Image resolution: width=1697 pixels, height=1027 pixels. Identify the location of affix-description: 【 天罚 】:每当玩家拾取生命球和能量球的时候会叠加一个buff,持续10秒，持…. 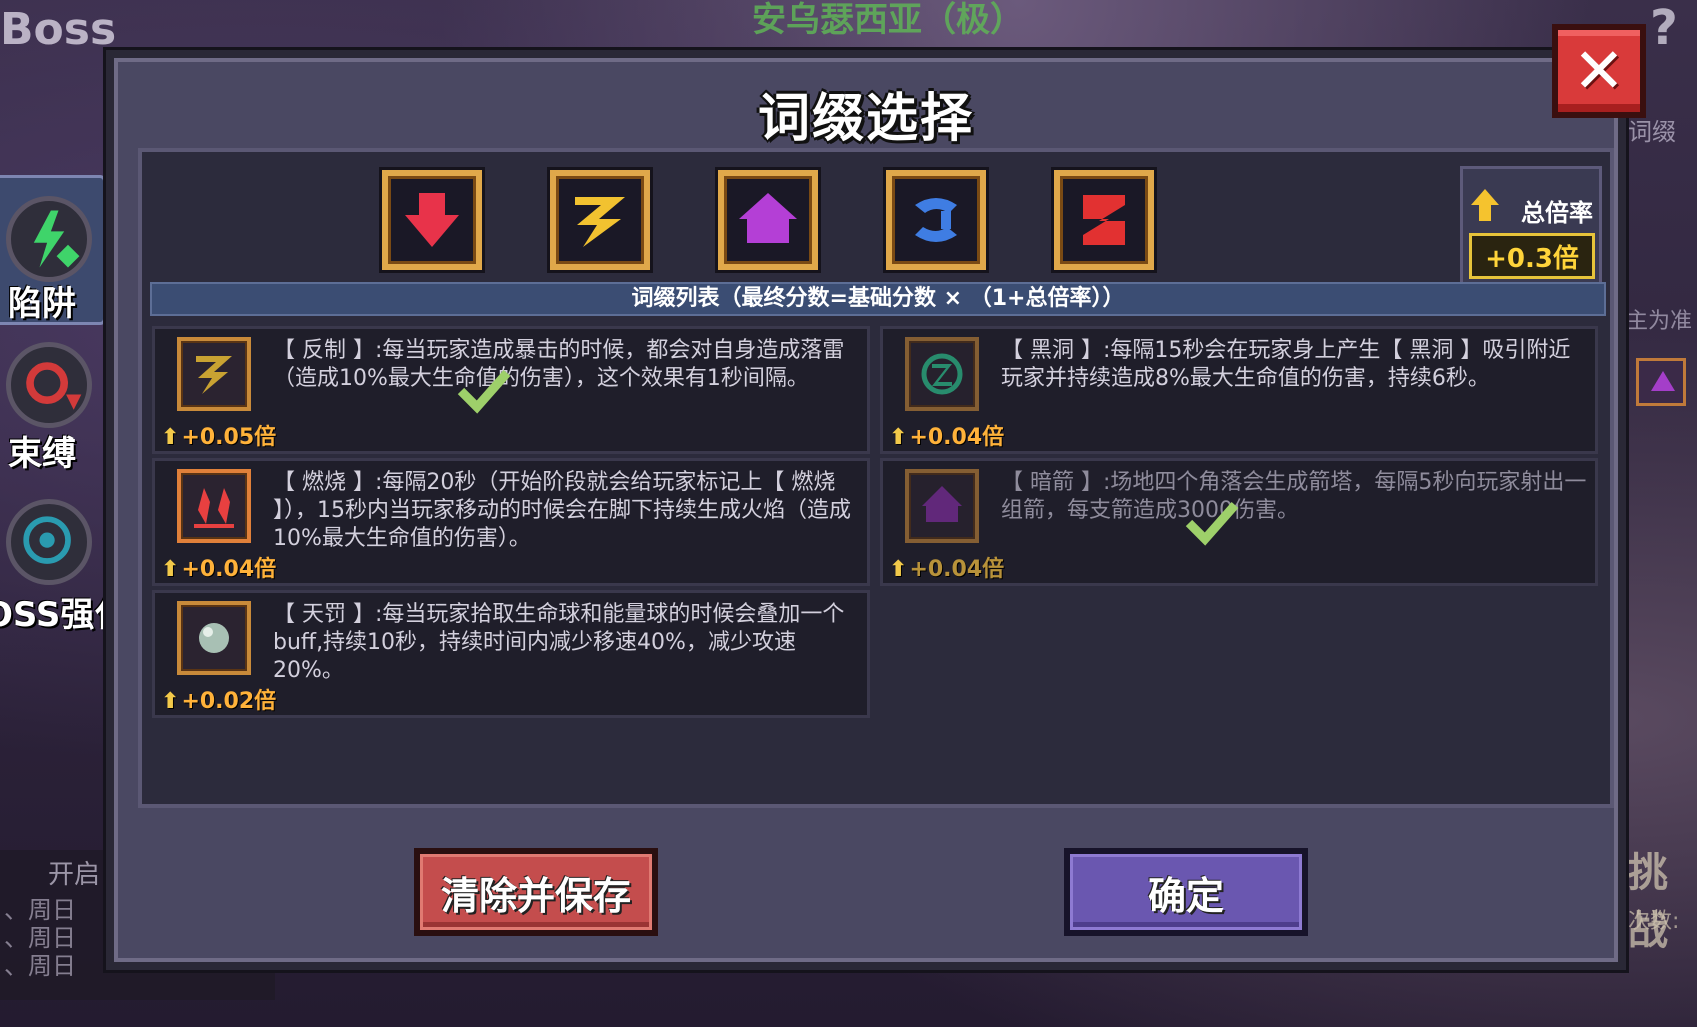
(559, 642).